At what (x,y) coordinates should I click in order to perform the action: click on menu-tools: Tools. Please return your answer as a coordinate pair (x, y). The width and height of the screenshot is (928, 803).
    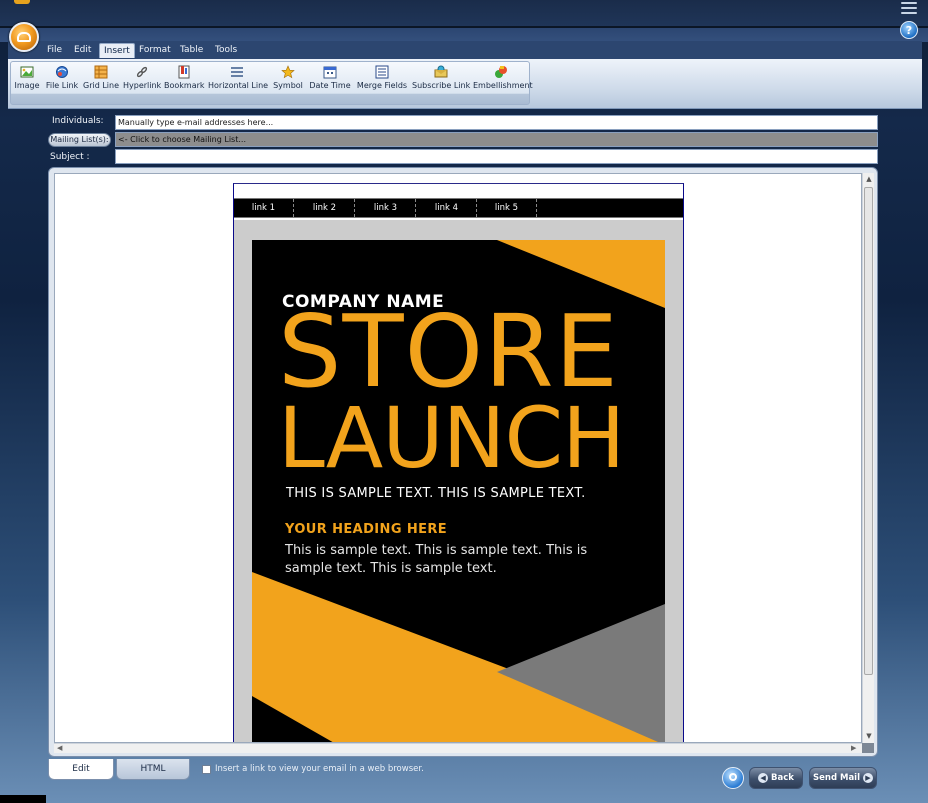
    Looking at the image, I should click on (226, 50).